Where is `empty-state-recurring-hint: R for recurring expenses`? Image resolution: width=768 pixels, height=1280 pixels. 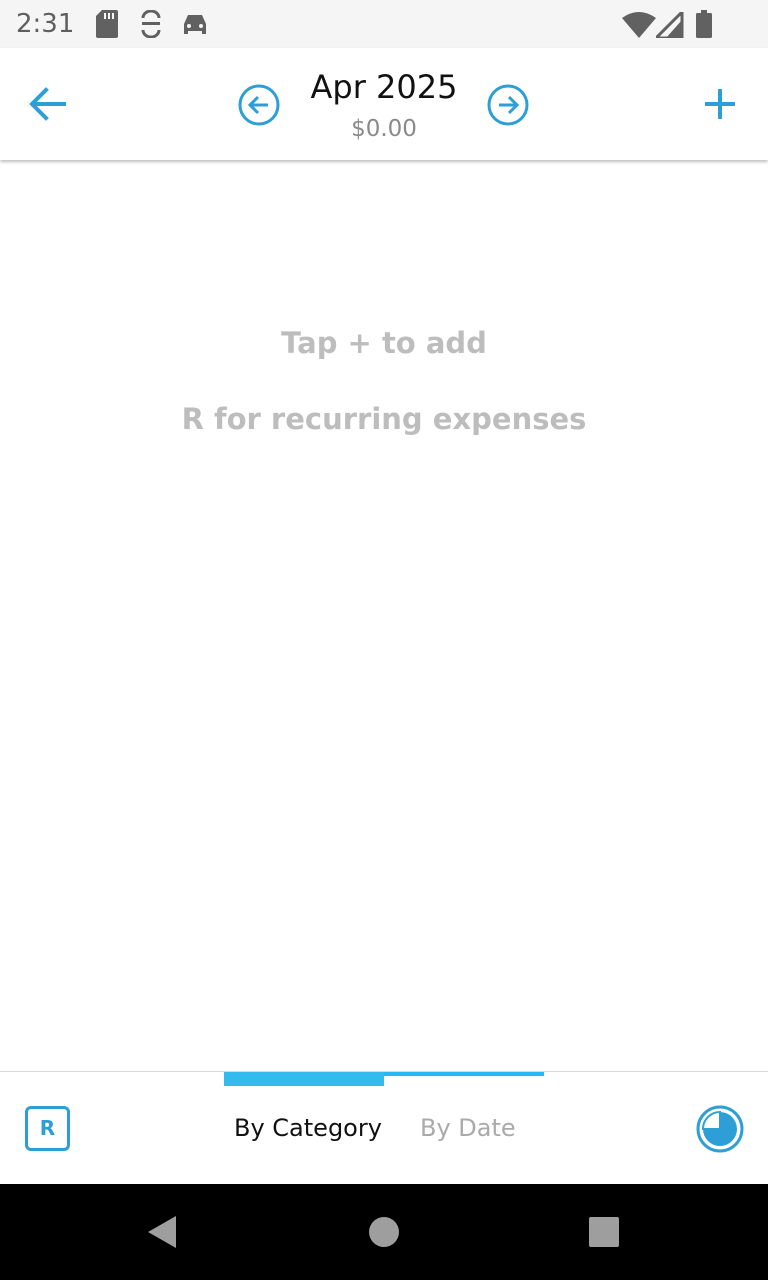 empty-state-recurring-hint: R for recurring expenses is located at coordinates (384, 419).